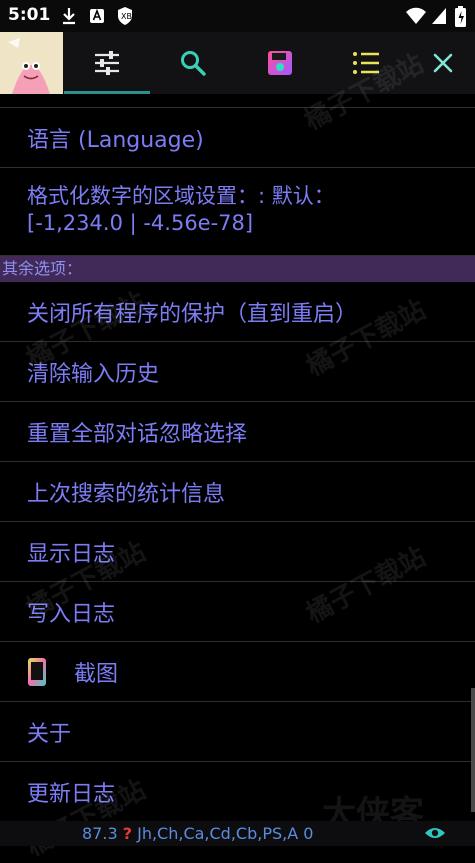  I want to click on clear-history-item: 清除输入历史, so click(237, 372).